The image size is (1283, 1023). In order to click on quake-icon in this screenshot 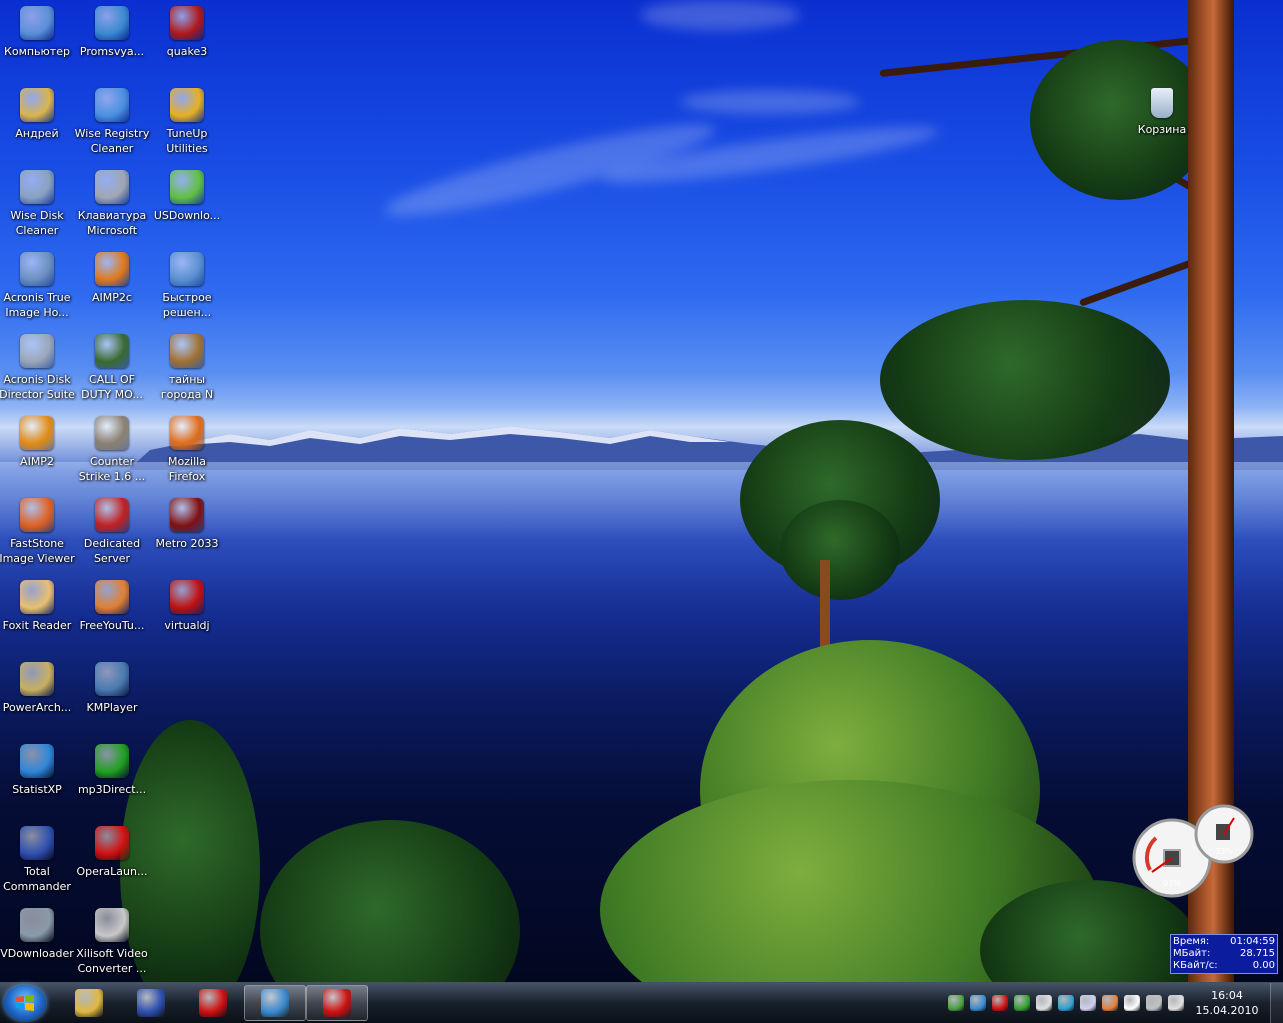, I will do `click(187, 23)`.